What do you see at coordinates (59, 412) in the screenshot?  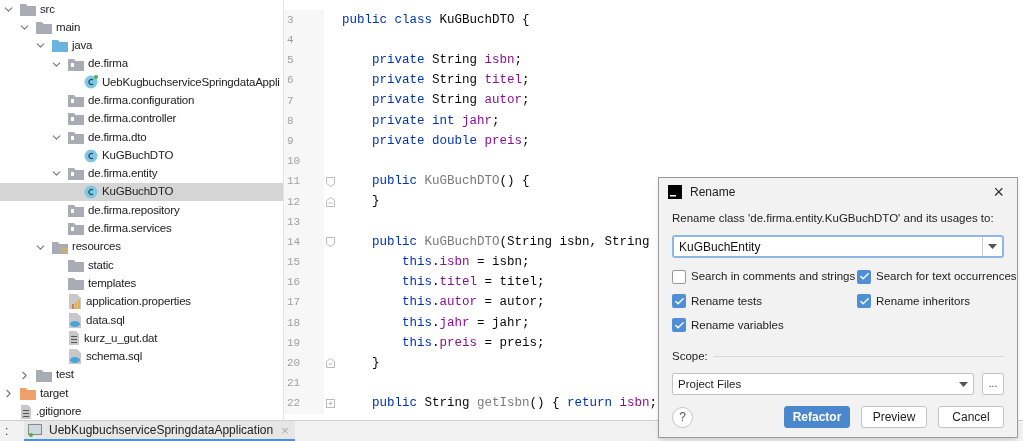 I see `tree-item-label: .gitignore` at bounding box center [59, 412].